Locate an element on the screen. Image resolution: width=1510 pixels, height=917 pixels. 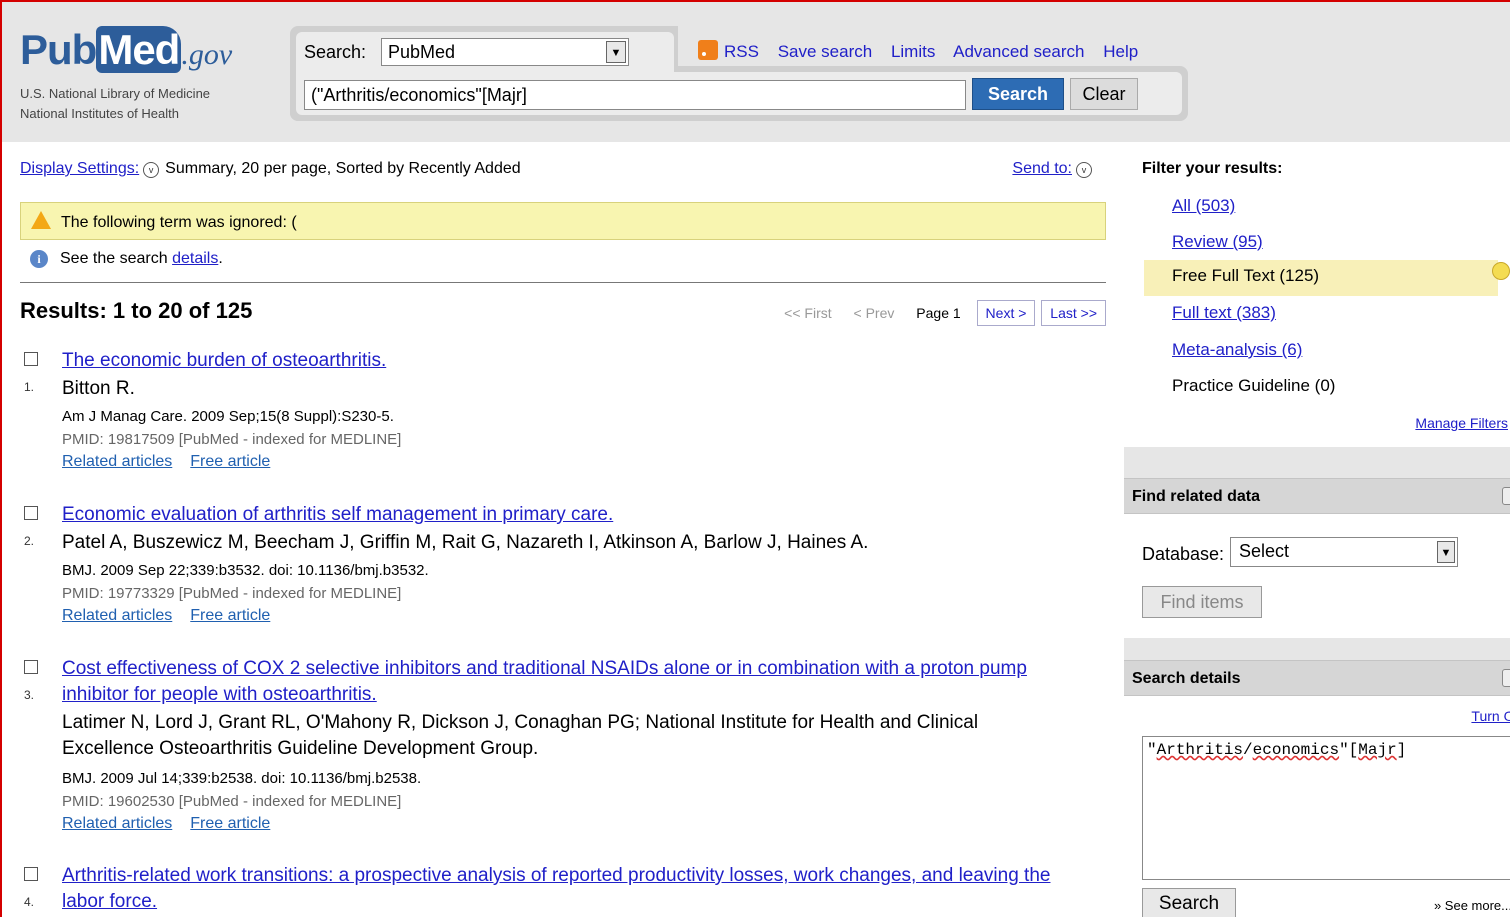
filter-meta-analysis: Meta-analysis (6) is located at coordinates (1237, 350).